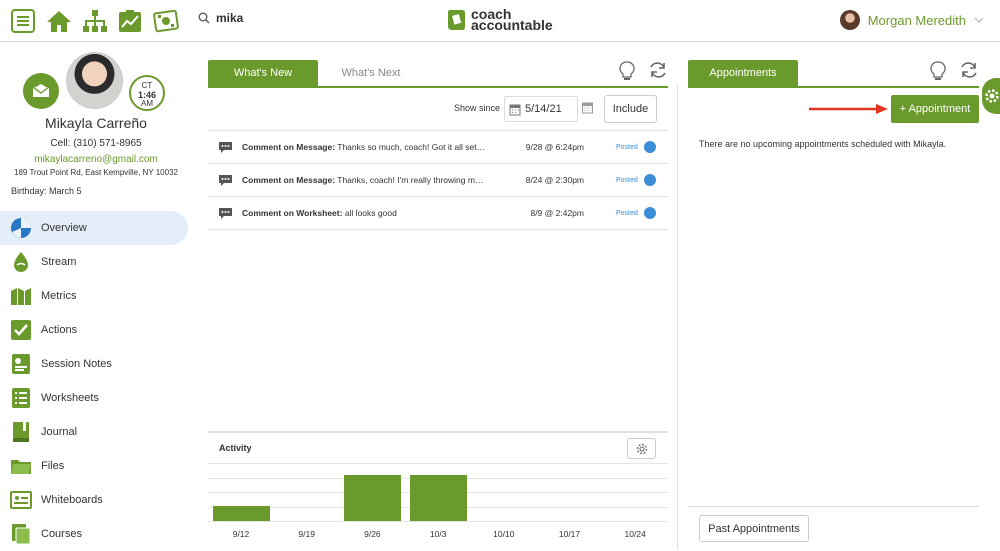 This screenshot has width=1000, height=551. Describe the element at coordinates (94, 432) in the screenshot. I see `nav-item-journal: Journal` at that location.